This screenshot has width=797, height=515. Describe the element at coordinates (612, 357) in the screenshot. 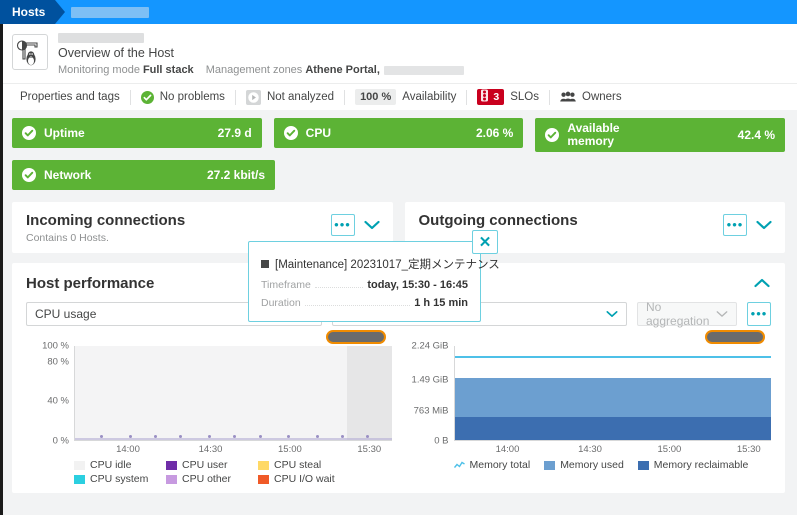

I see `memory-total-line` at that location.